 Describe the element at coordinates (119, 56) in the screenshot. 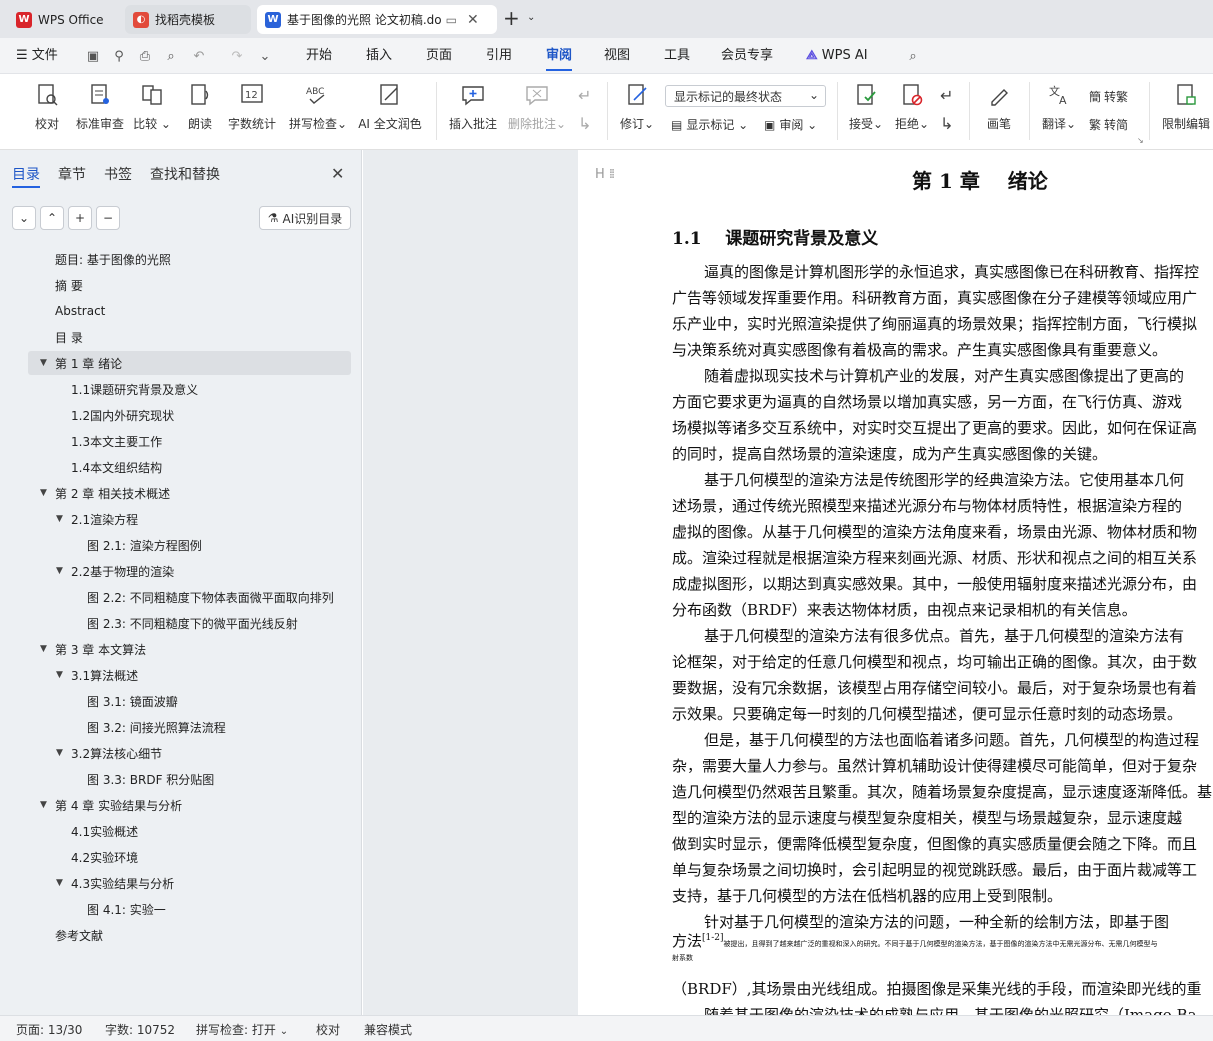

I see `link-icon: ⚲` at that location.